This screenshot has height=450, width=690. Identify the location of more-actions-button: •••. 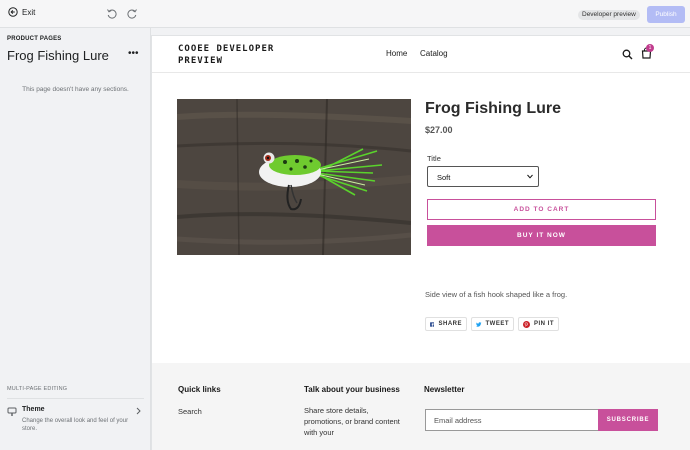
(133, 53).